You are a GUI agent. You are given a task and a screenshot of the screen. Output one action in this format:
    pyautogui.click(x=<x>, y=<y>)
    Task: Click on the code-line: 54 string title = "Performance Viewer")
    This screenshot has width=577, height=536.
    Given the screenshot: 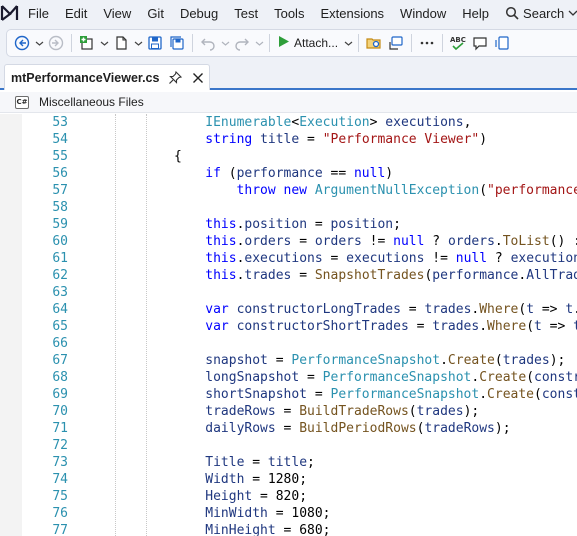 What is the action you would take?
    pyautogui.click(x=288, y=139)
    